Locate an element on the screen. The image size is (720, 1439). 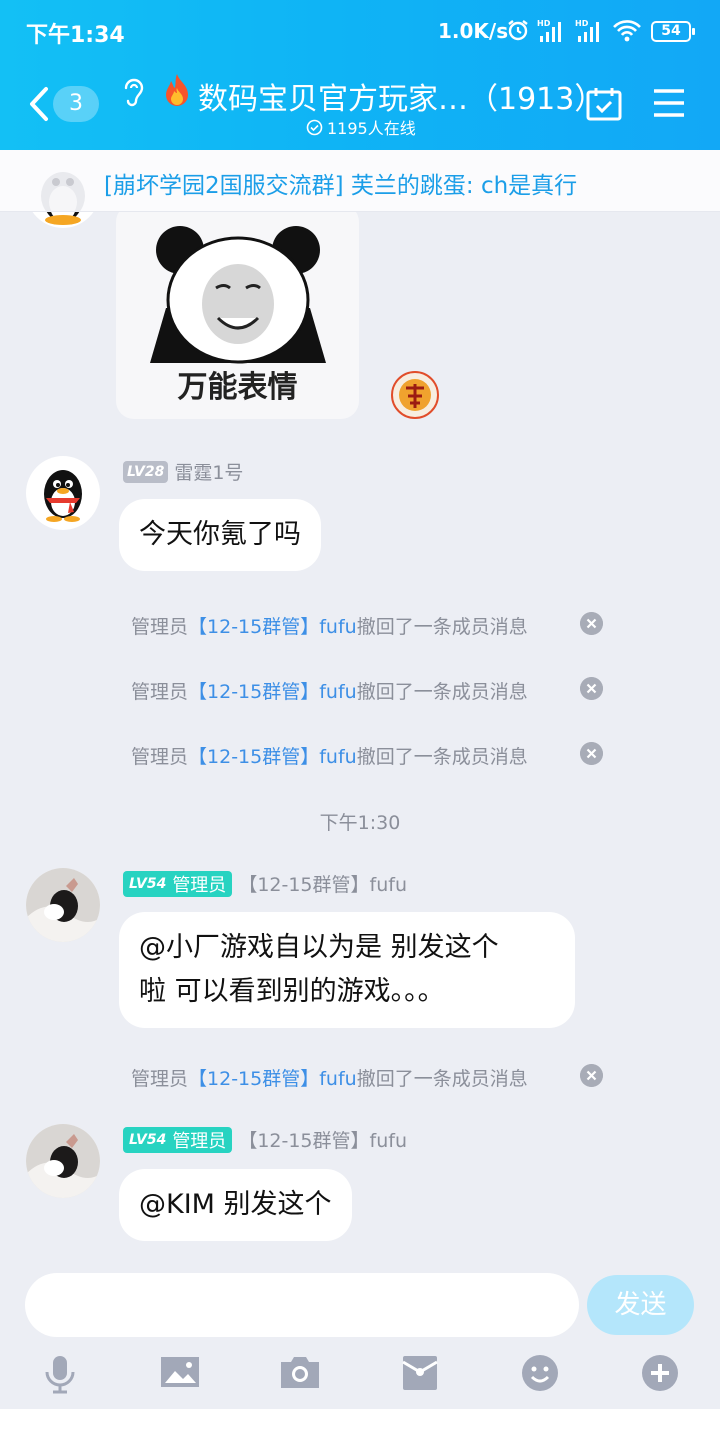
message-line: @小厂游戏自以为是 别发这个 is located at coordinates (319, 947).